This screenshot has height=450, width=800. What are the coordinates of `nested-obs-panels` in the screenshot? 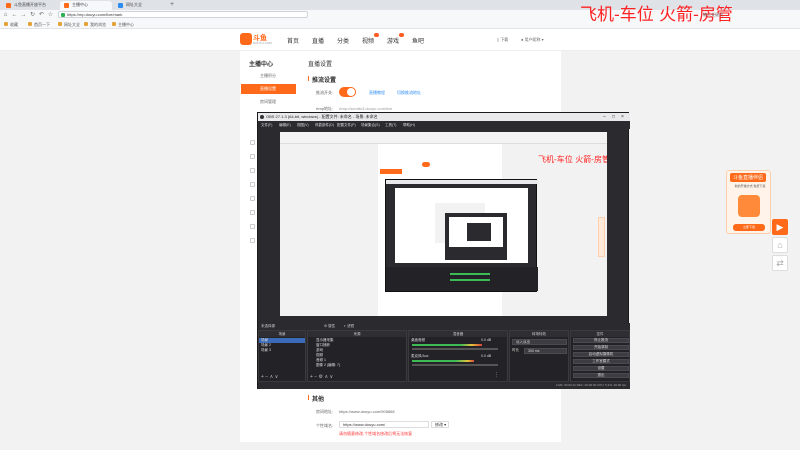 It's located at (462, 279).